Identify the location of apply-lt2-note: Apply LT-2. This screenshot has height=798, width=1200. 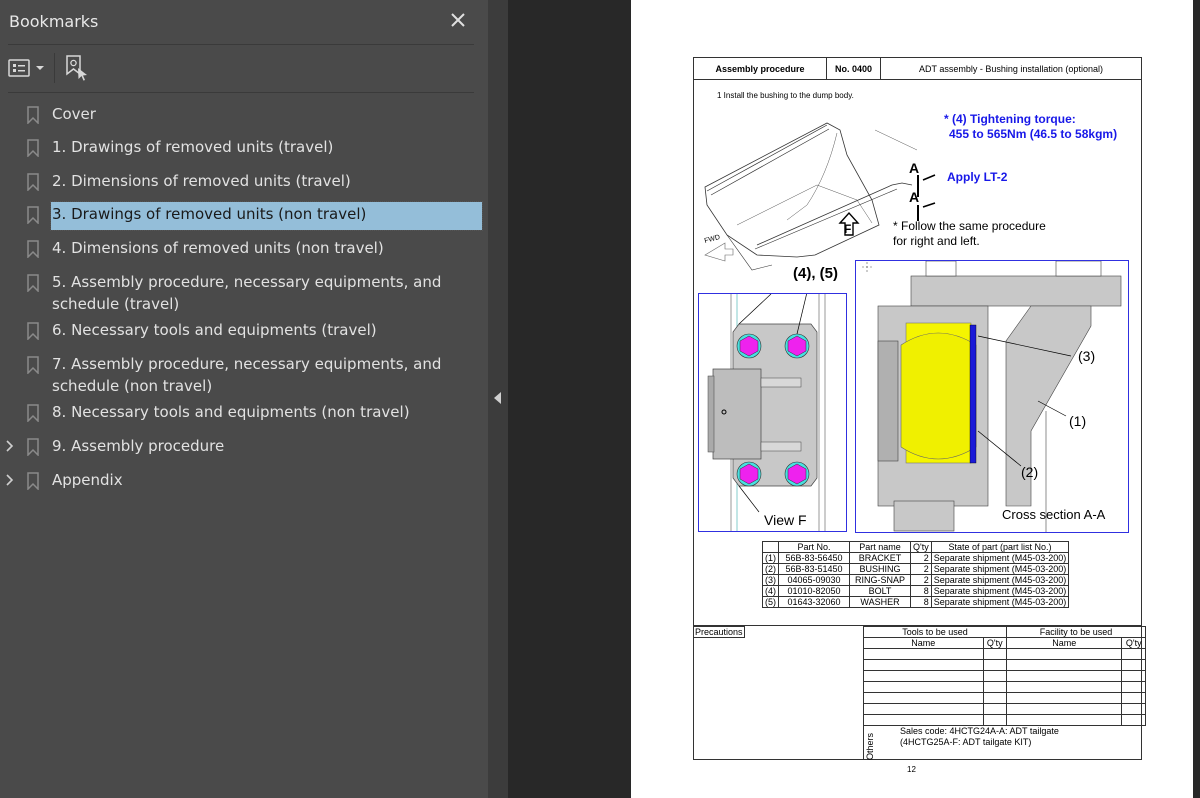
(977, 177).